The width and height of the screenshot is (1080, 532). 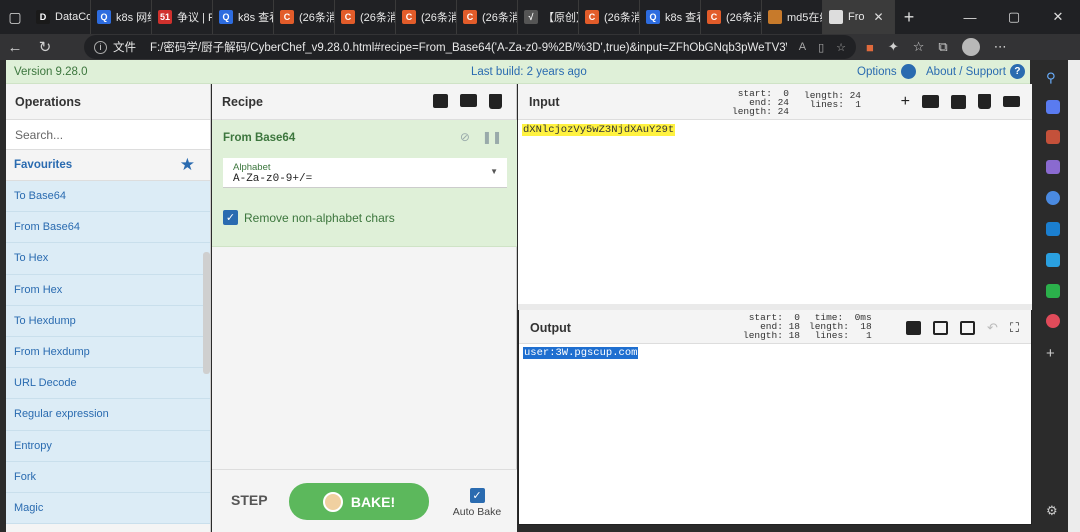 What do you see at coordinates (909, 17) in the screenshot?
I see `new-tab-icon: +` at bounding box center [909, 17].